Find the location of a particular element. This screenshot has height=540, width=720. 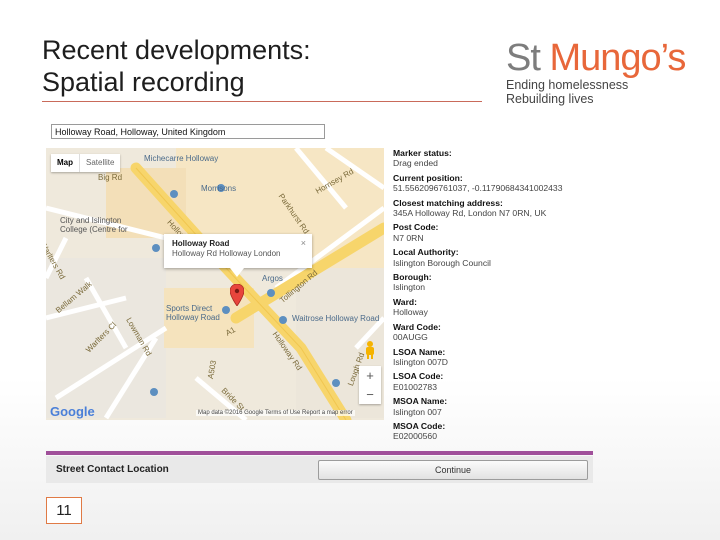

slide-title: Recent developments: Spatial recording is located at coordinates (176, 66).